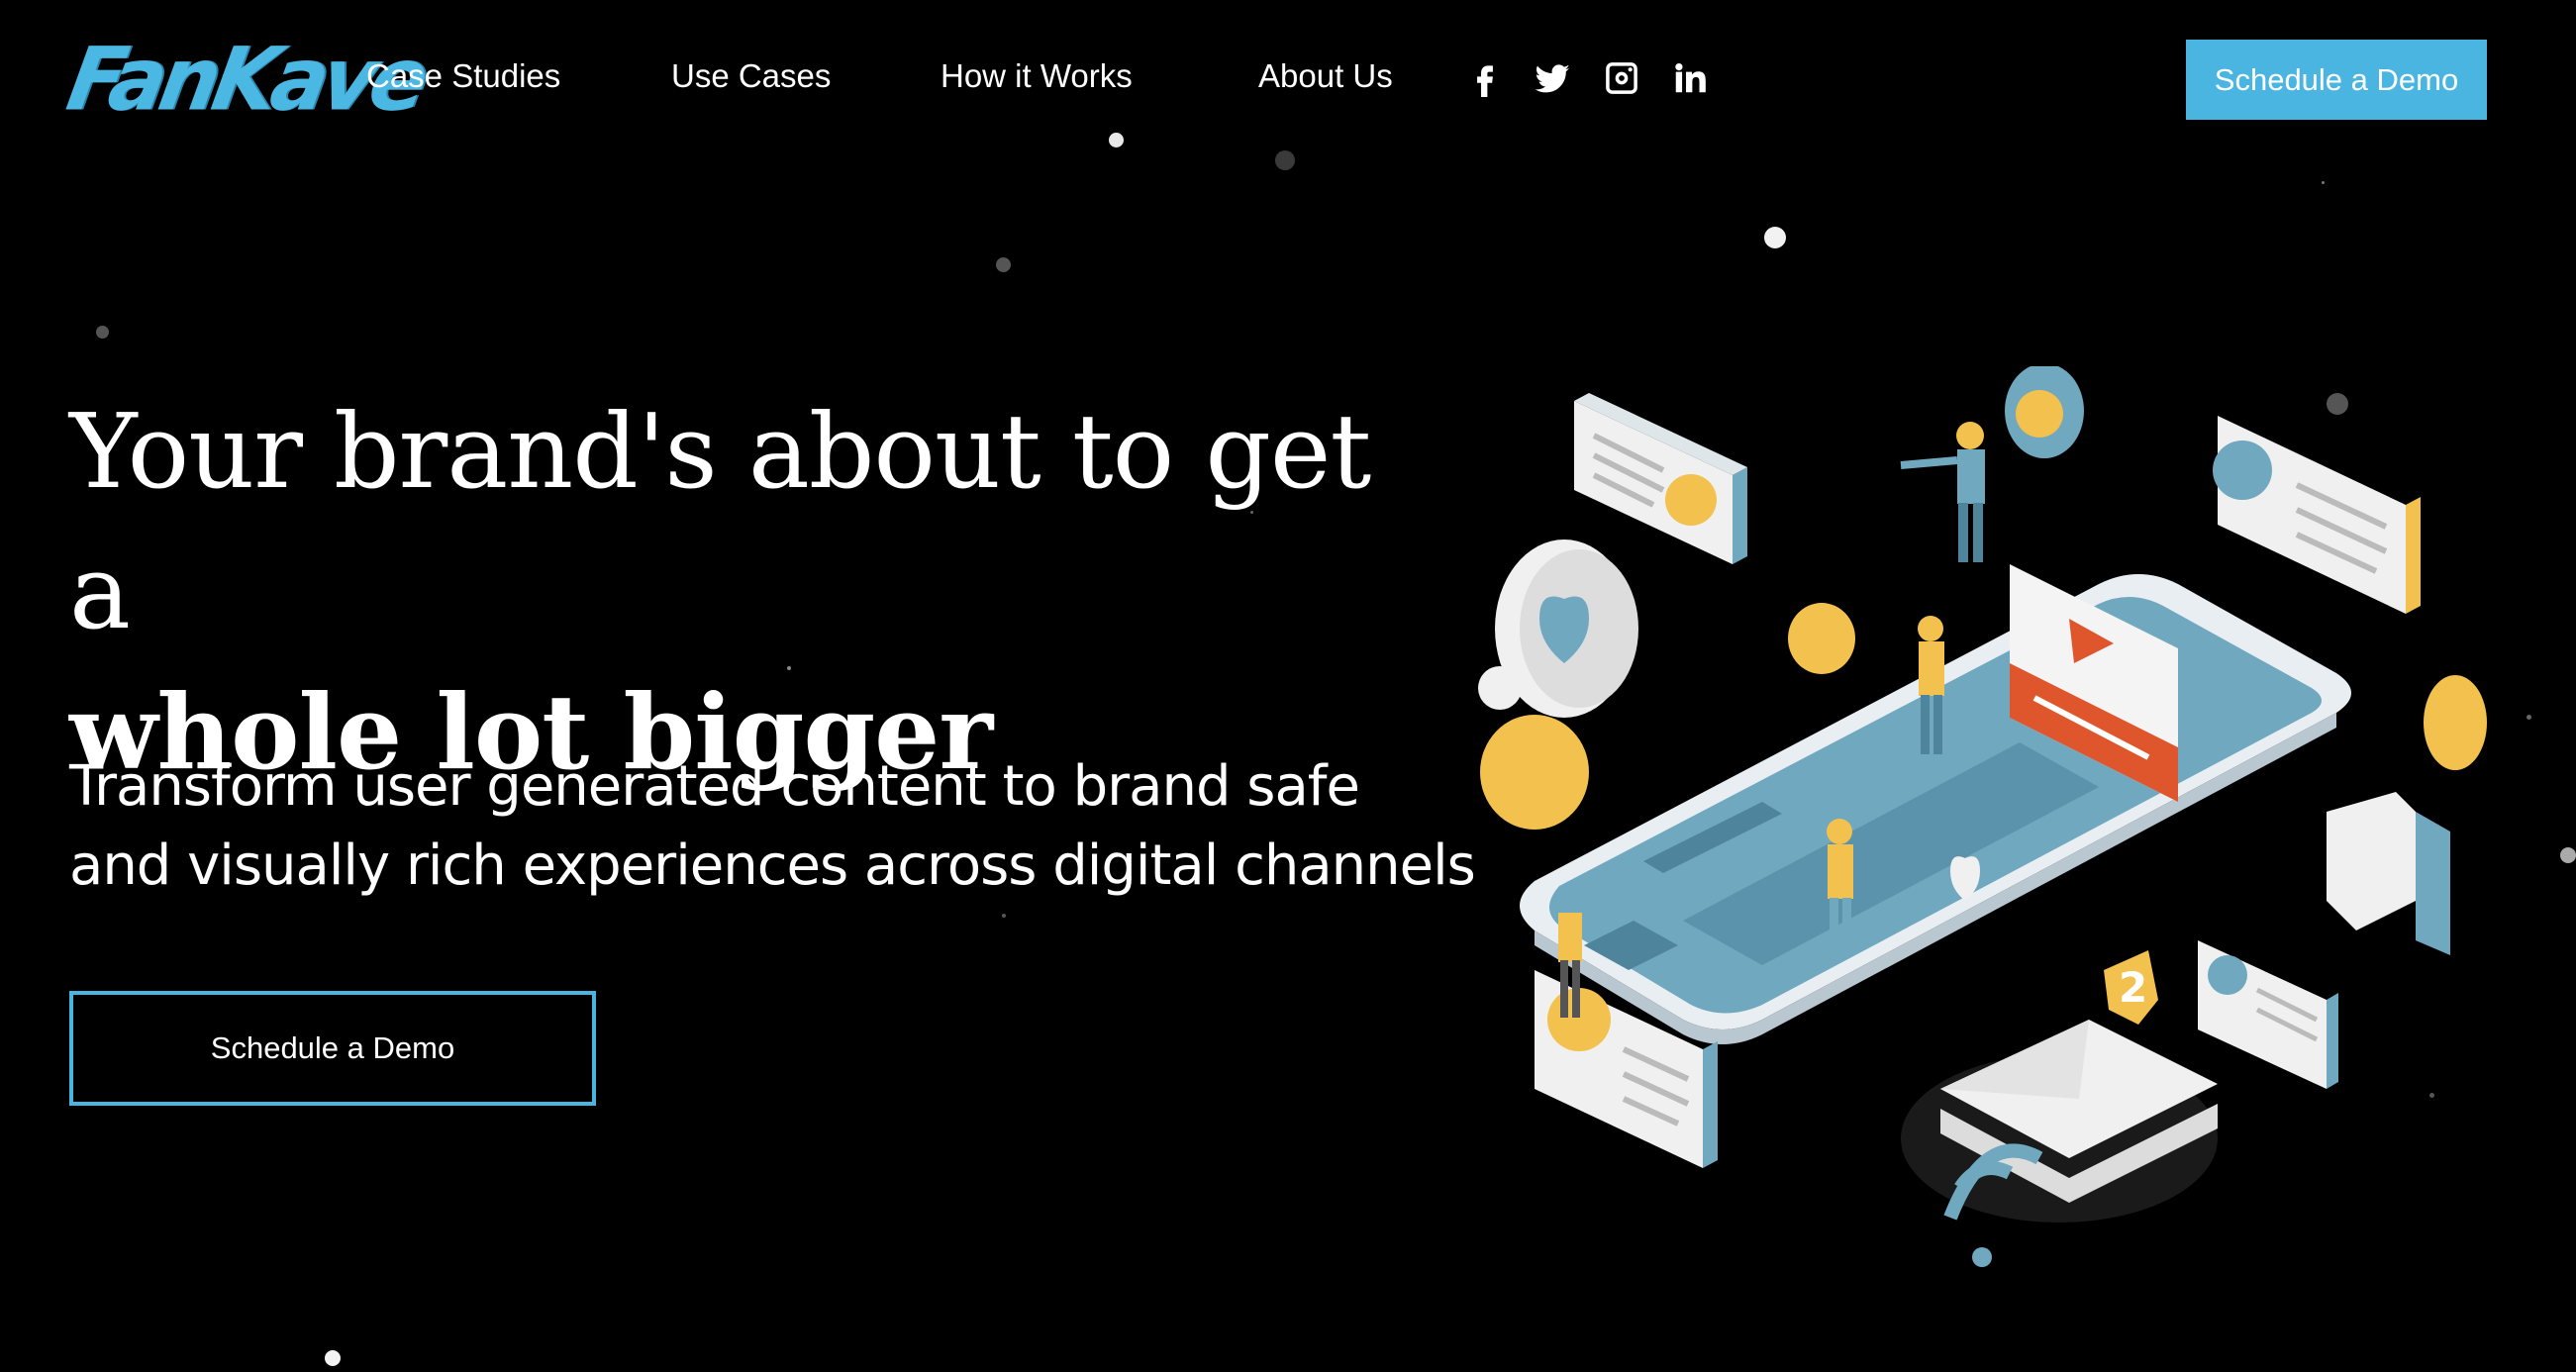 The image size is (2576, 1372). I want to click on headline-line-1: Your brand's about to get a, so click(720, 521).